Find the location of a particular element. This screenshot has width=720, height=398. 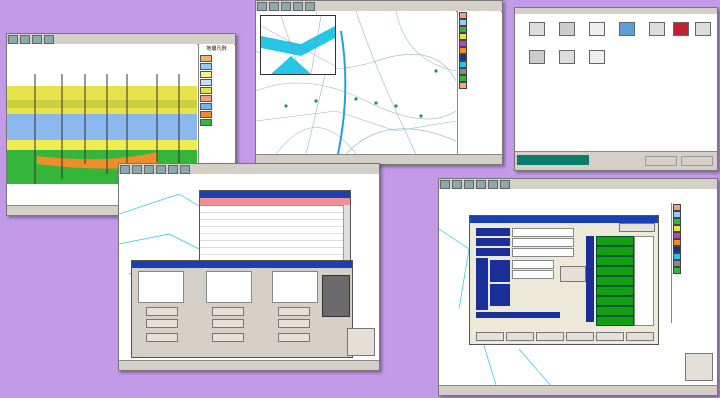

value-column is located at coordinates (644, 281).